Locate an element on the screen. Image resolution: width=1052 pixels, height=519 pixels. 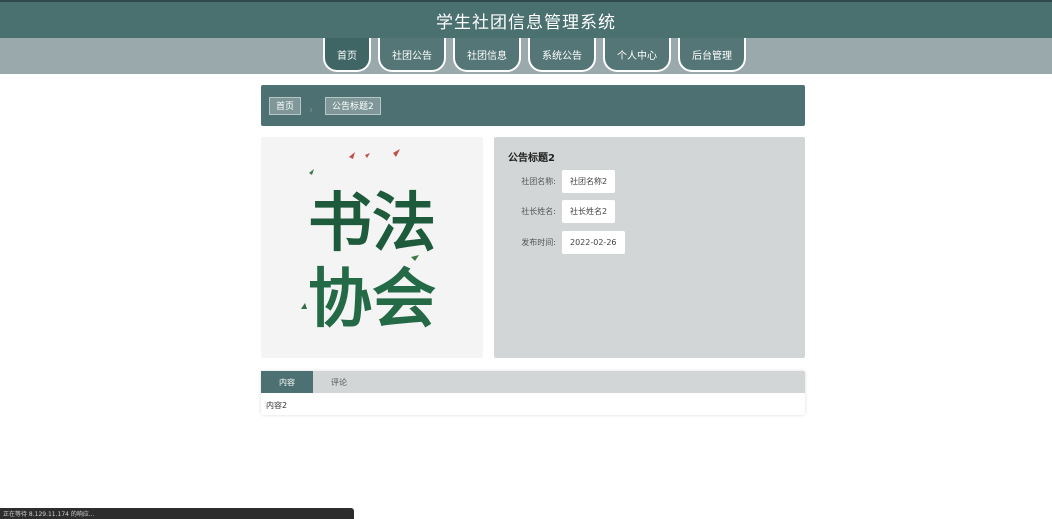
field-value: 社长姓名2 is located at coordinates (589, 211).